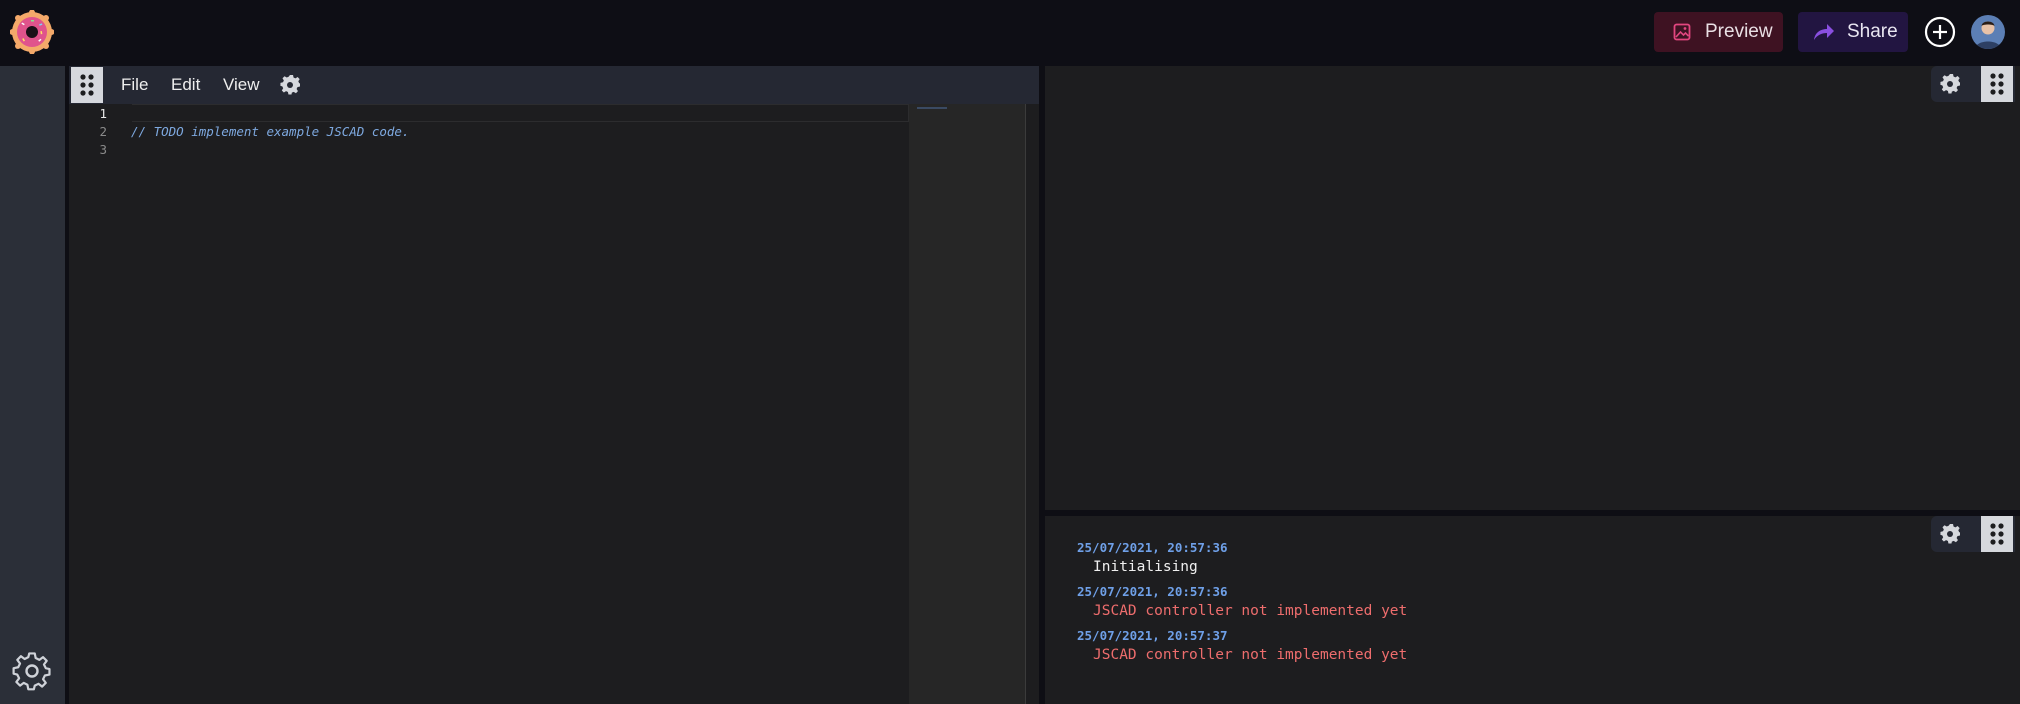 This screenshot has width=2020, height=704. Describe the element at coordinates (103, 131) in the screenshot. I see `line-number: 2` at that location.